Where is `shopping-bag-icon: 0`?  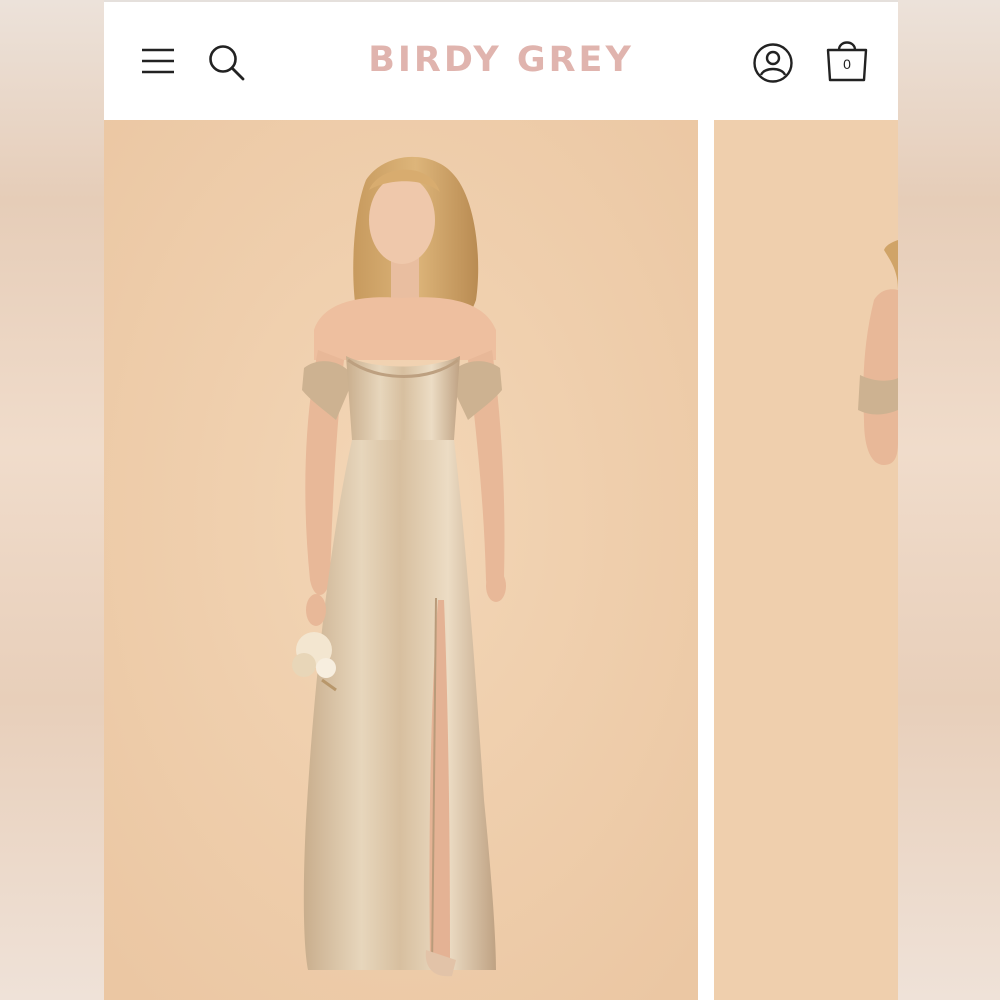
shopping-bag-icon: 0 is located at coordinates (847, 60).